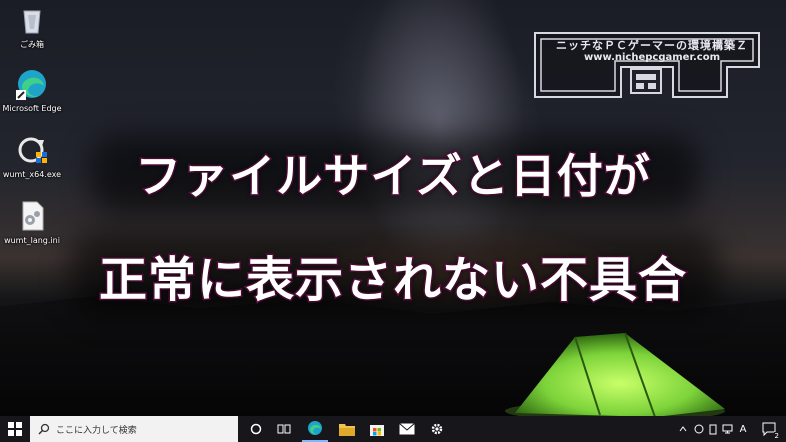 The image size is (786, 442). I want to click on taskbar: ここに入力して検索 A 2, so click(393, 429).